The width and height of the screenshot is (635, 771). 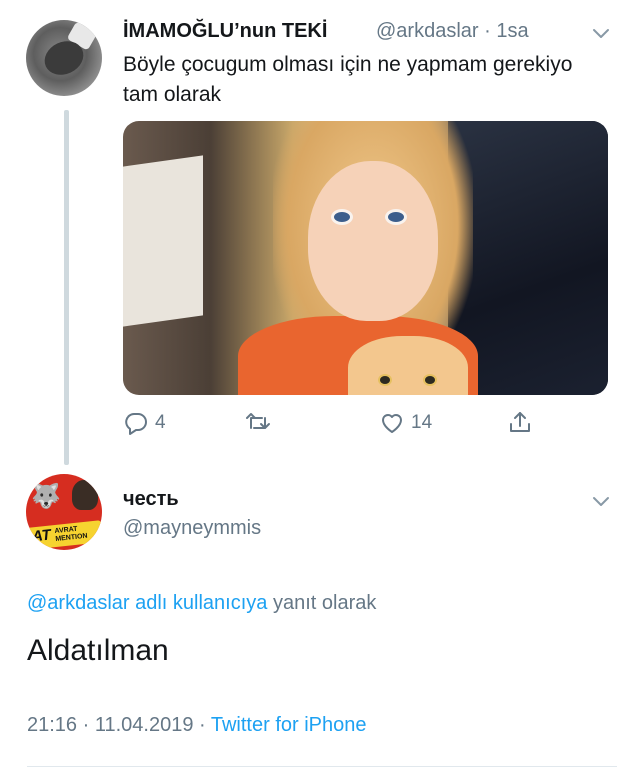 I want to click on handle: @mayneymmis, so click(x=192, y=528).